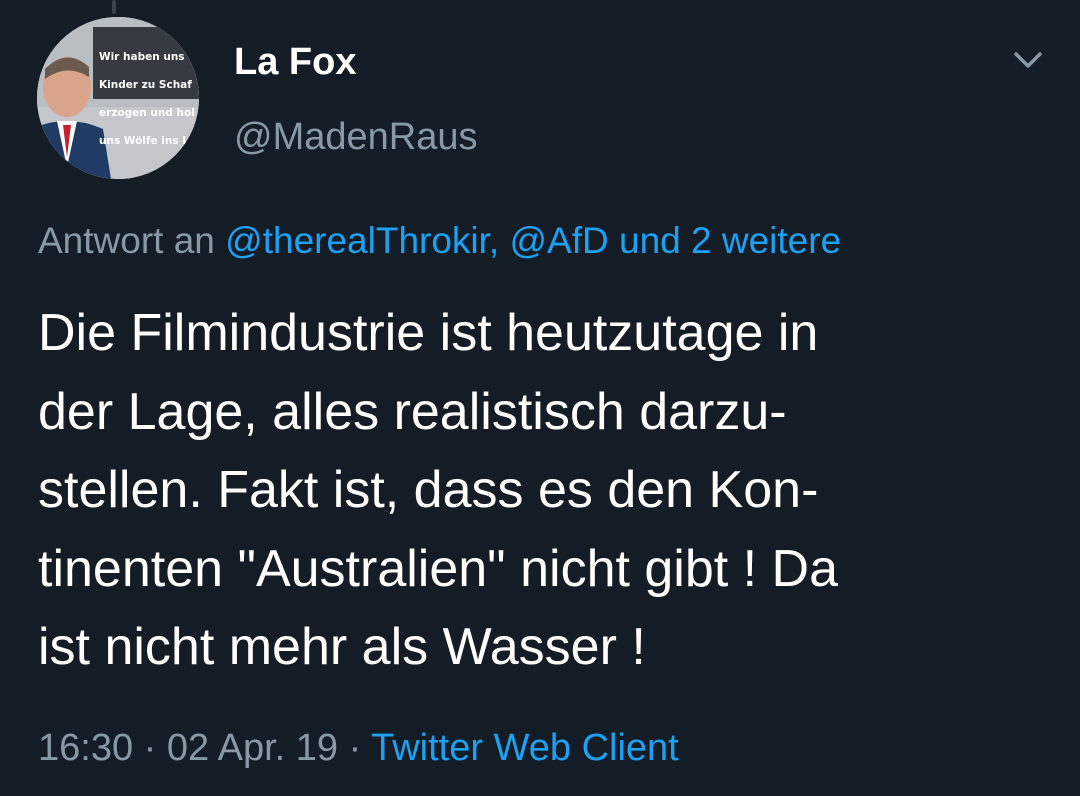 Image resolution: width=1080 pixels, height=796 pixels. I want to click on tweet-client-link: Twitter Web Client, so click(525, 748).